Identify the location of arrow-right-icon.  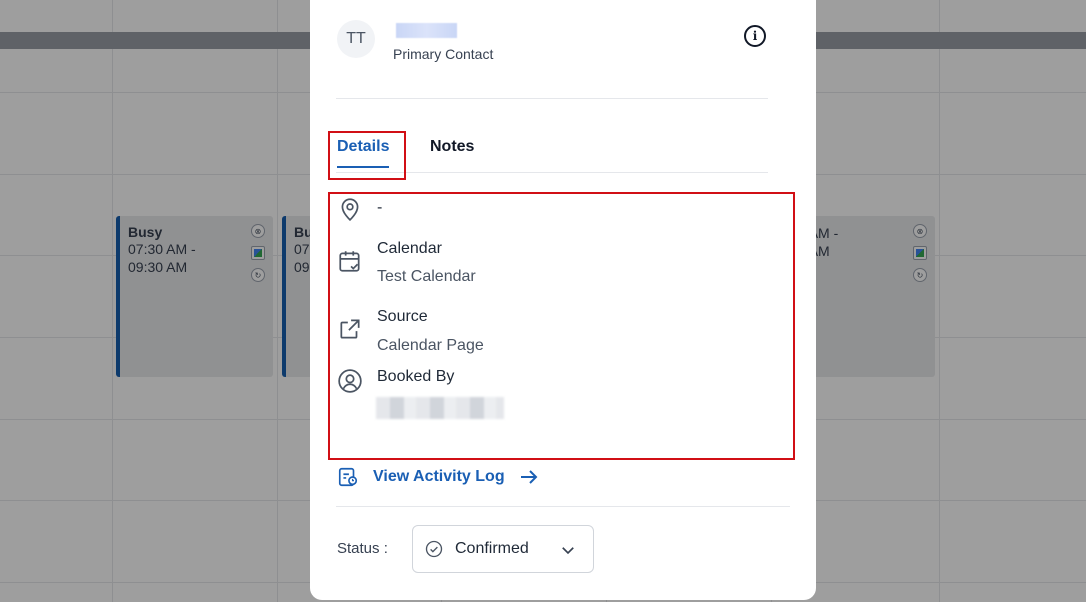
(529, 477).